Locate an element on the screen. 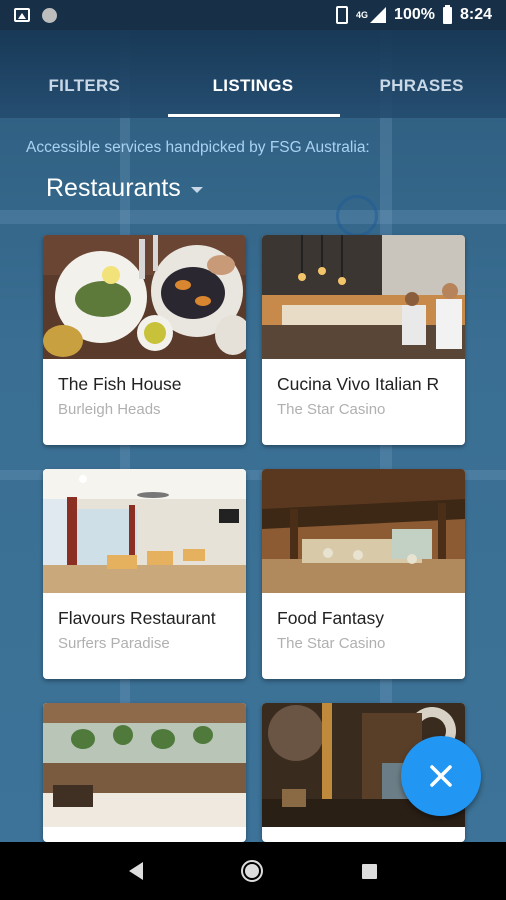 Image resolution: width=506 pixels, height=900 pixels. listing-card: Food Fantasy The Star Casino is located at coordinates (363, 574).